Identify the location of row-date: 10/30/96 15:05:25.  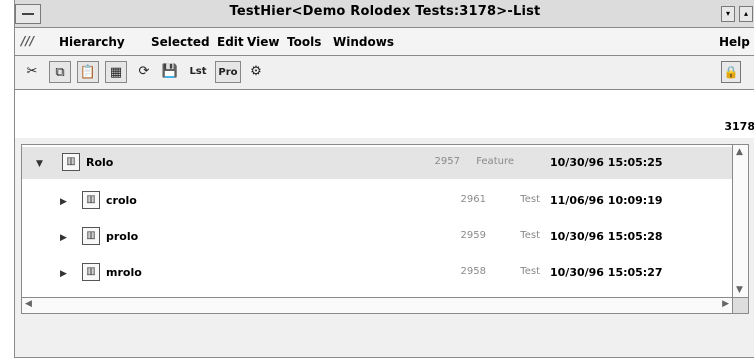
(606, 162).